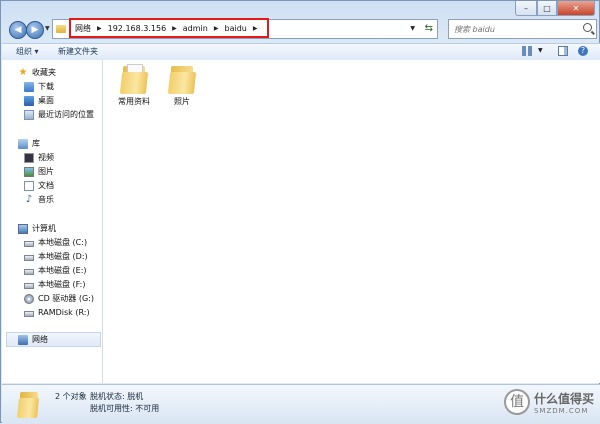 This screenshot has height=424, width=600. What do you see at coordinates (563, 398) in the screenshot?
I see `watermark-text: 什么值得买` at bounding box center [563, 398].